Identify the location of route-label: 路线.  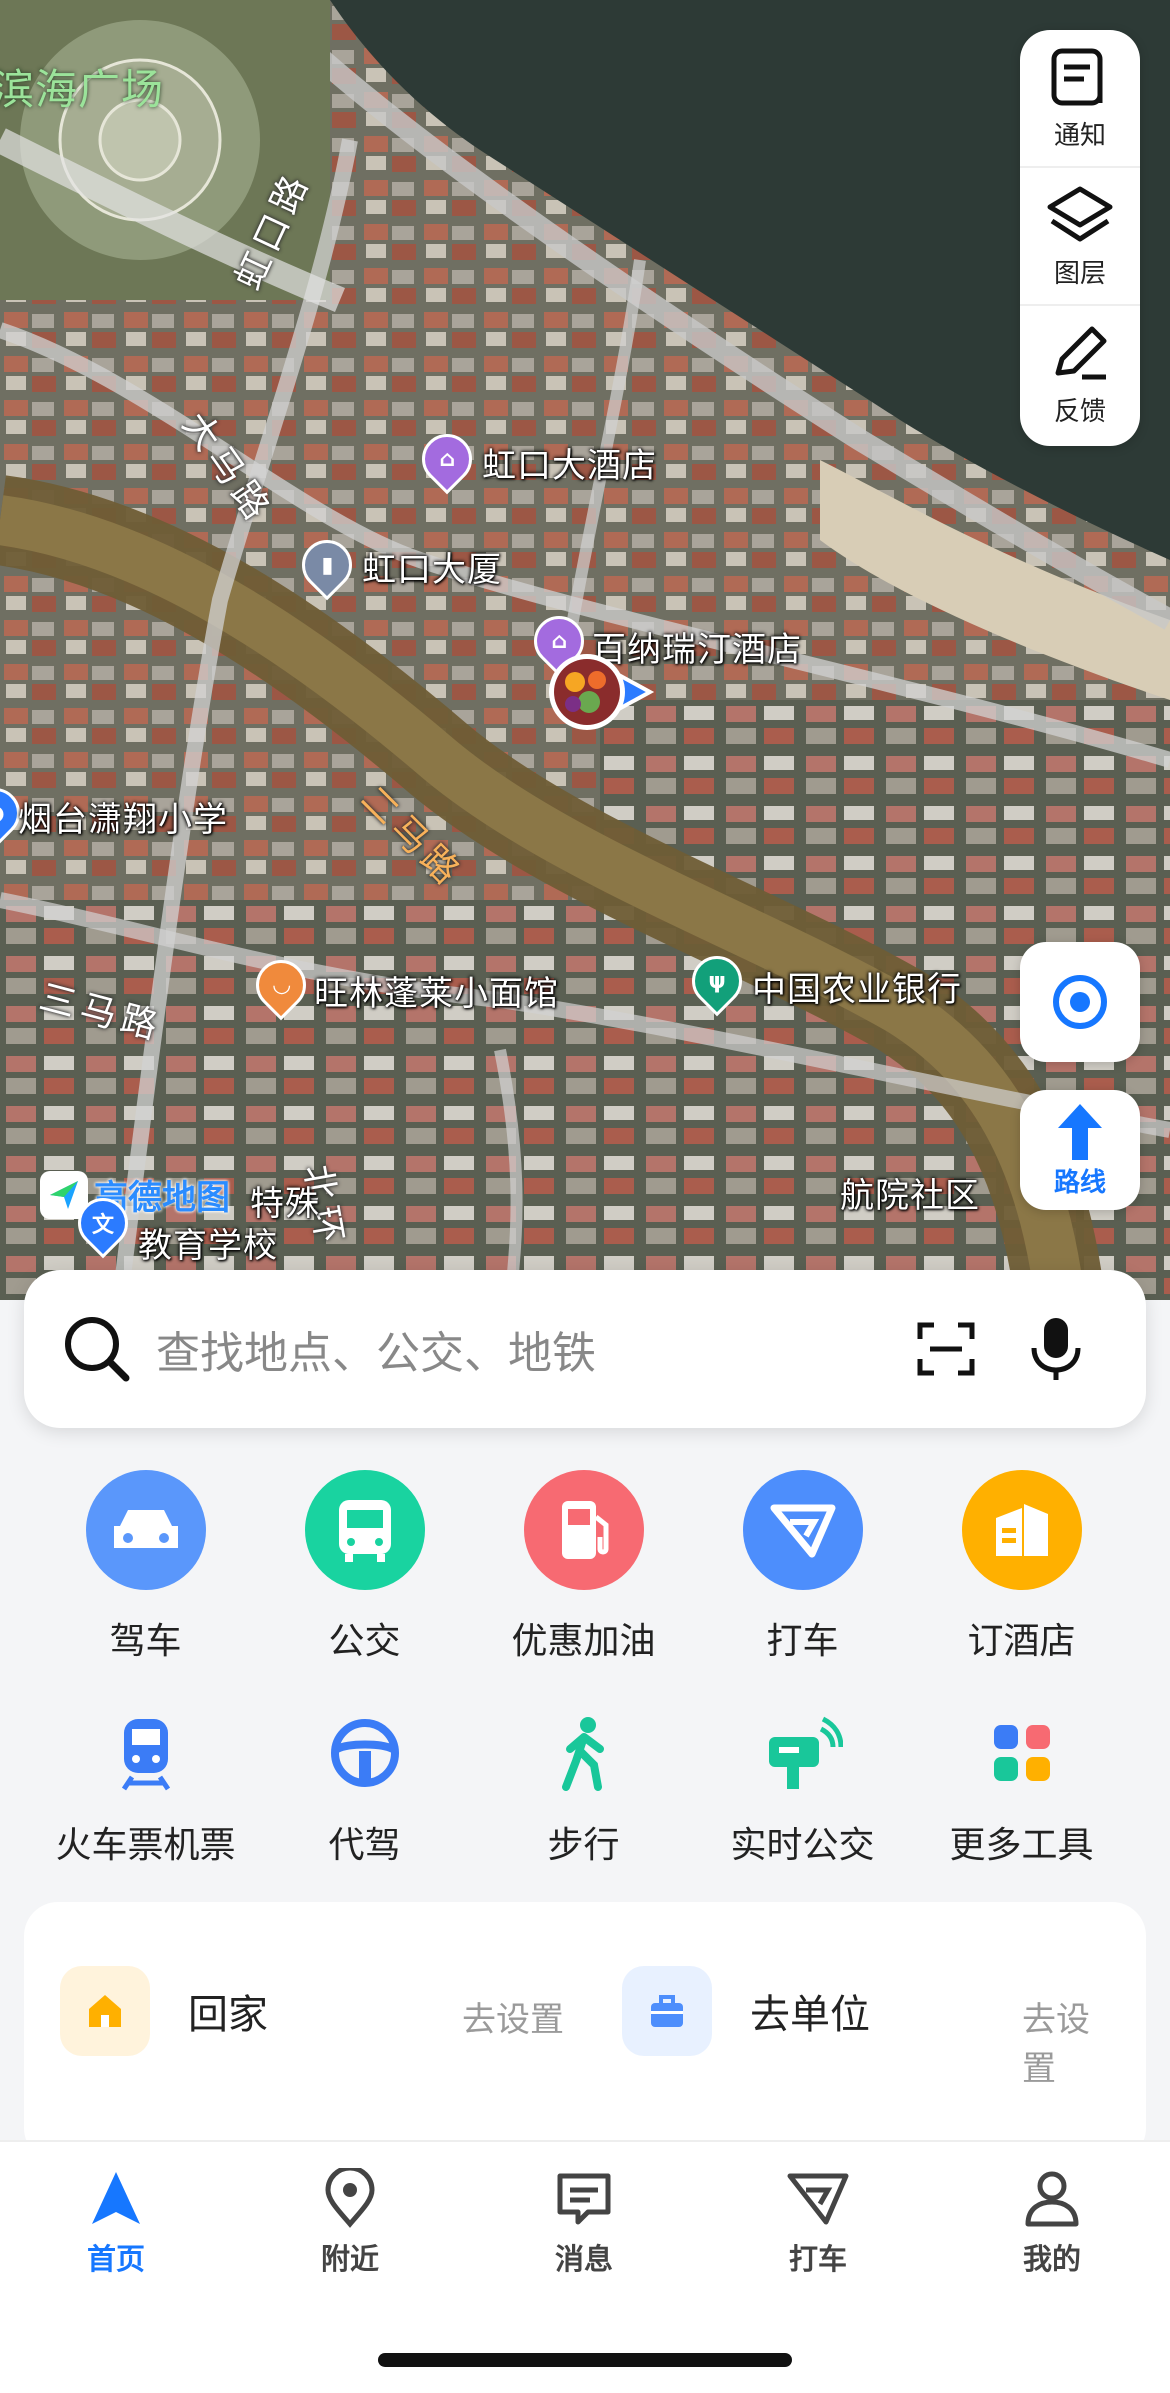
(1079, 1182).